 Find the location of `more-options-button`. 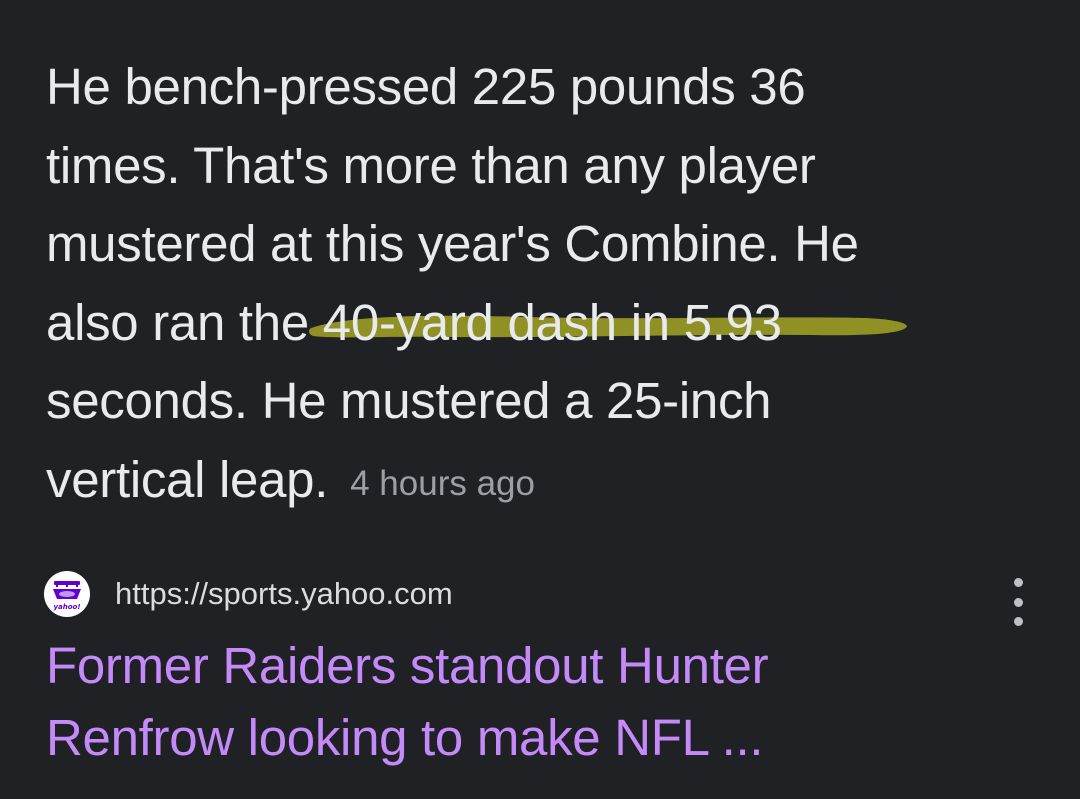

more-options-button is located at coordinates (1018, 602).